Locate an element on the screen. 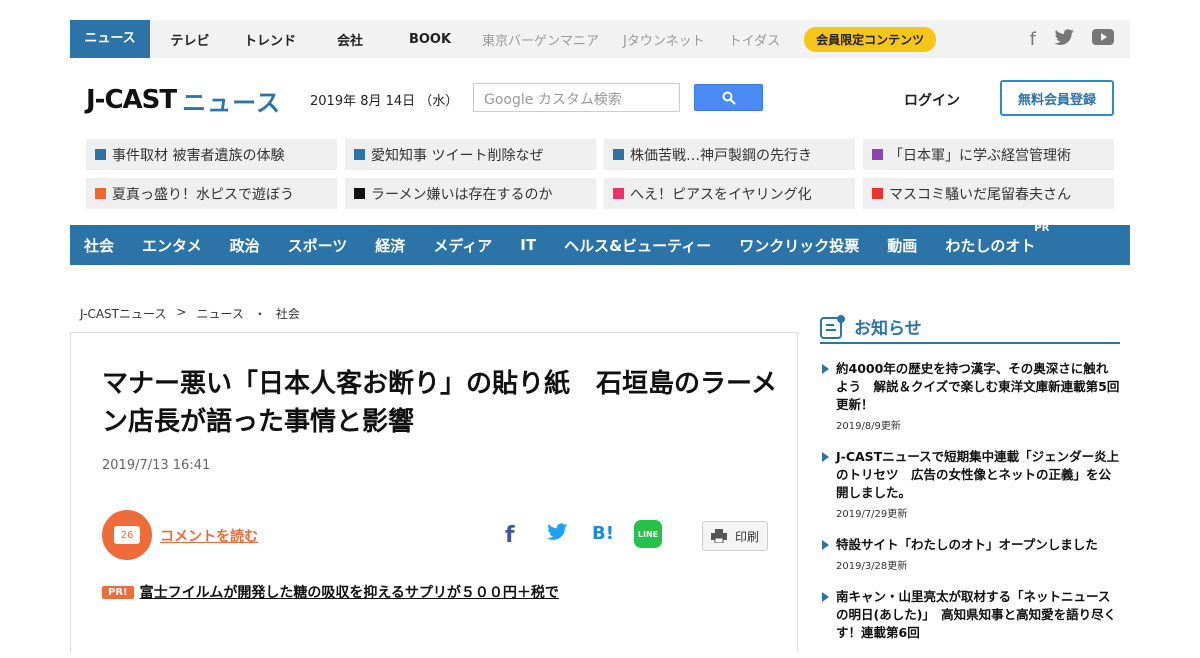  notice-link: 特設サイト「わたしのオト」オープンしました is located at coordinates (978, 545).